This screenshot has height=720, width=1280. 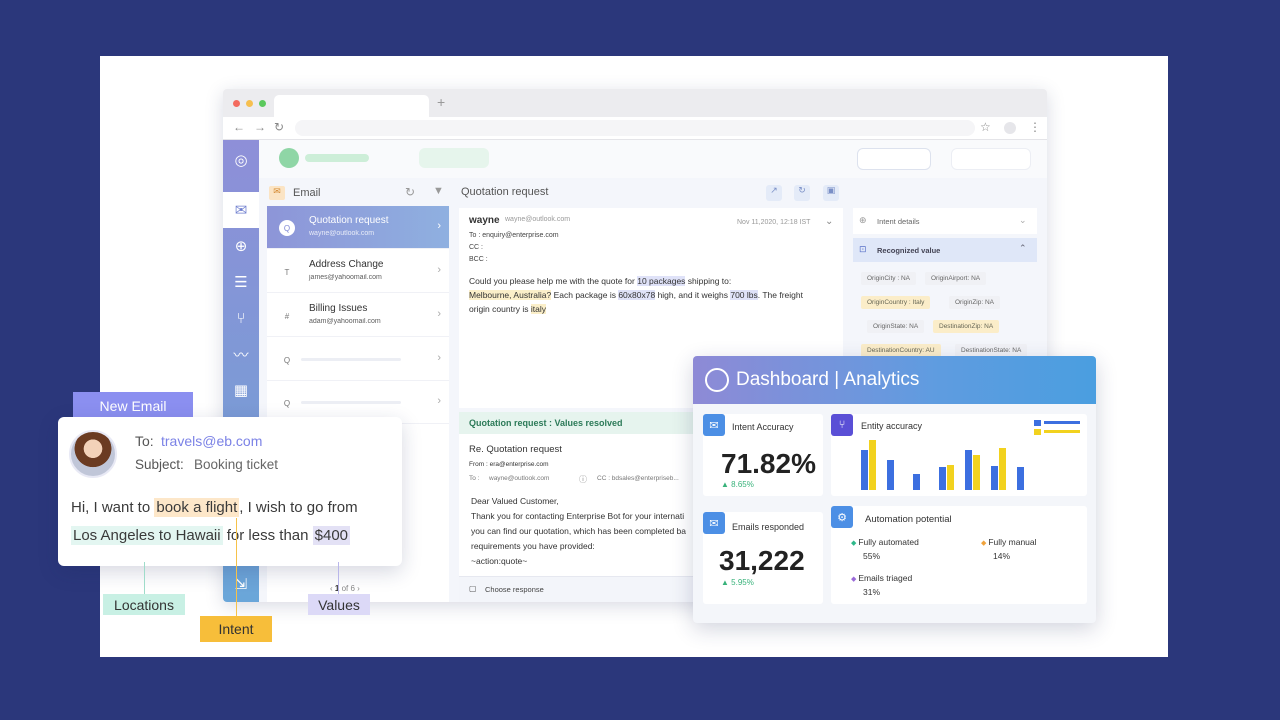 What do you see at coordinates (147, 535) in the screenshot?
I see `location-highlight: Los Angeles to Hawaii` at bounding box center [147, 535].